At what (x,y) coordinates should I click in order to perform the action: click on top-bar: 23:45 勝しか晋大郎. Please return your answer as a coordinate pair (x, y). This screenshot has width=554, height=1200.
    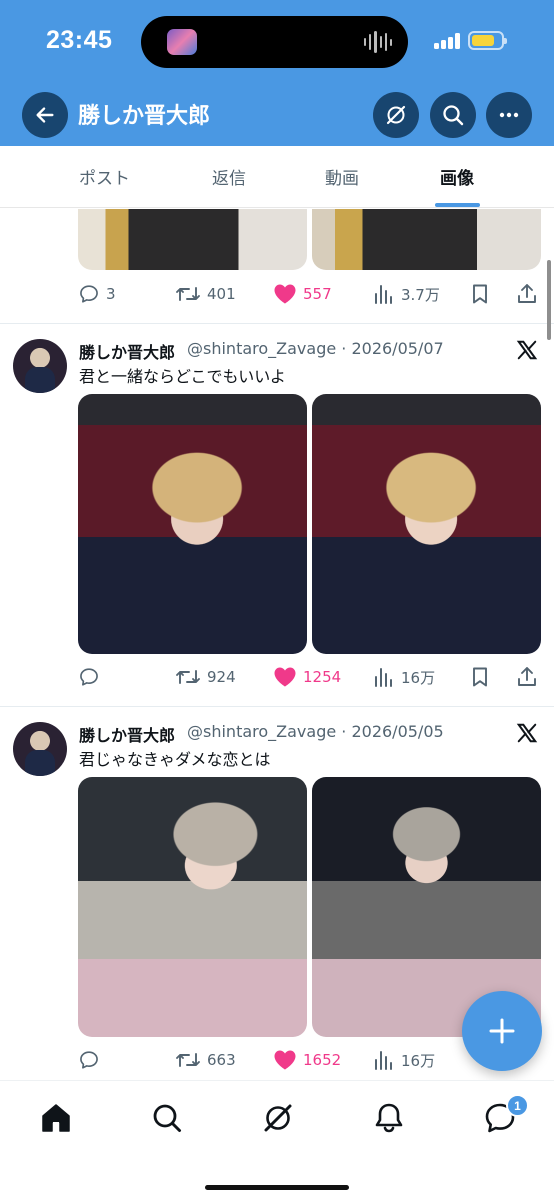
    Looking at the image, I should click on (277, 73).